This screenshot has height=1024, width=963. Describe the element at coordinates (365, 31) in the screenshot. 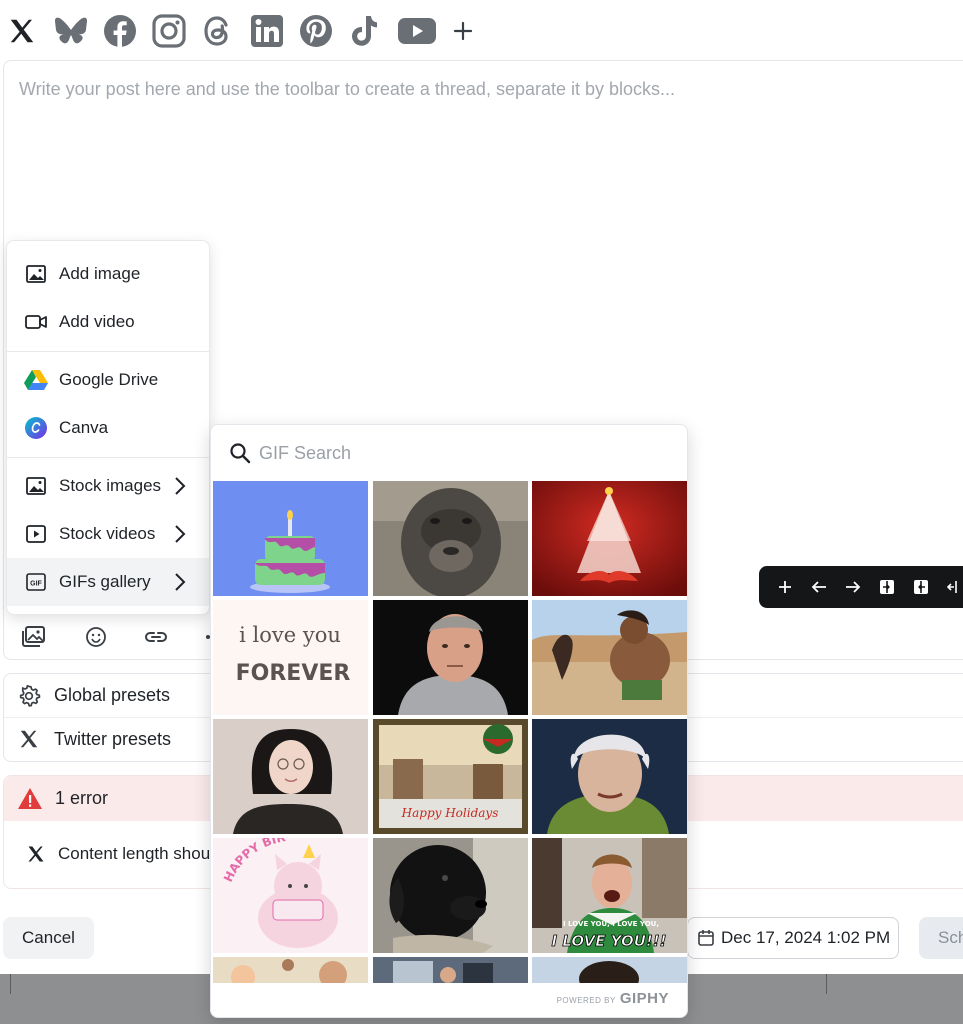

I see `tiktok-icon` at that location.